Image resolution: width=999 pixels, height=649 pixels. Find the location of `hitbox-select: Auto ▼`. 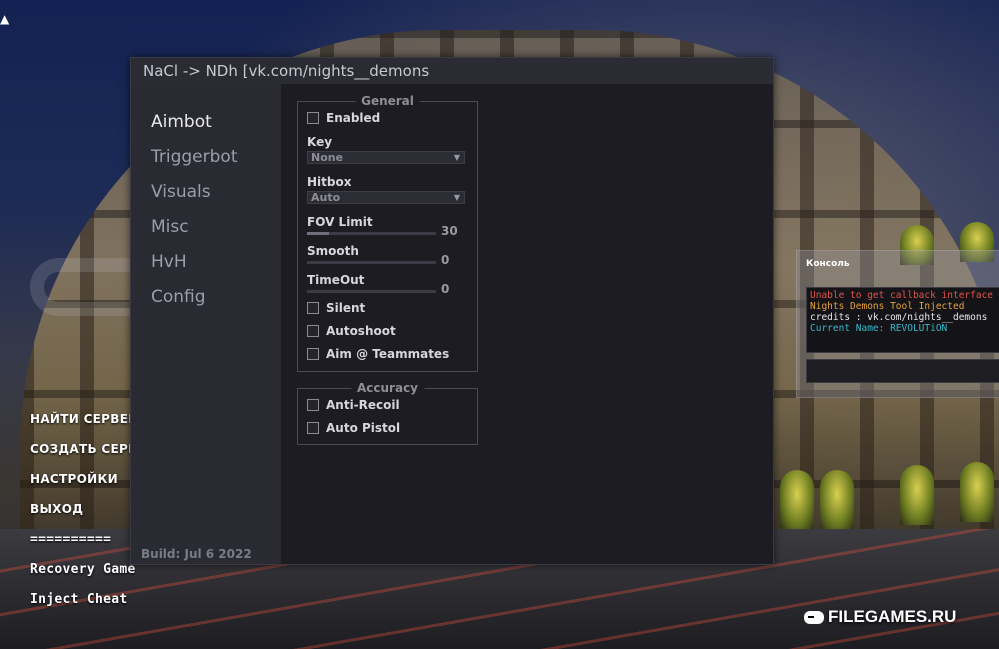

hitbox-select: Auto ▼ is located at coordinates (386, 197).